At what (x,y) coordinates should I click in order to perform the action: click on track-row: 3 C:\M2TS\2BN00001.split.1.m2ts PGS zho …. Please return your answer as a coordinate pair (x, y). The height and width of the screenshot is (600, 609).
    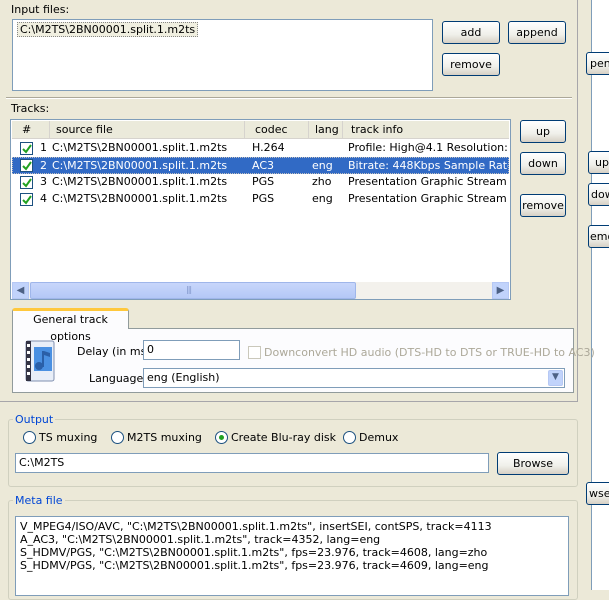
    Looking at the image, I should click on (260, 182).